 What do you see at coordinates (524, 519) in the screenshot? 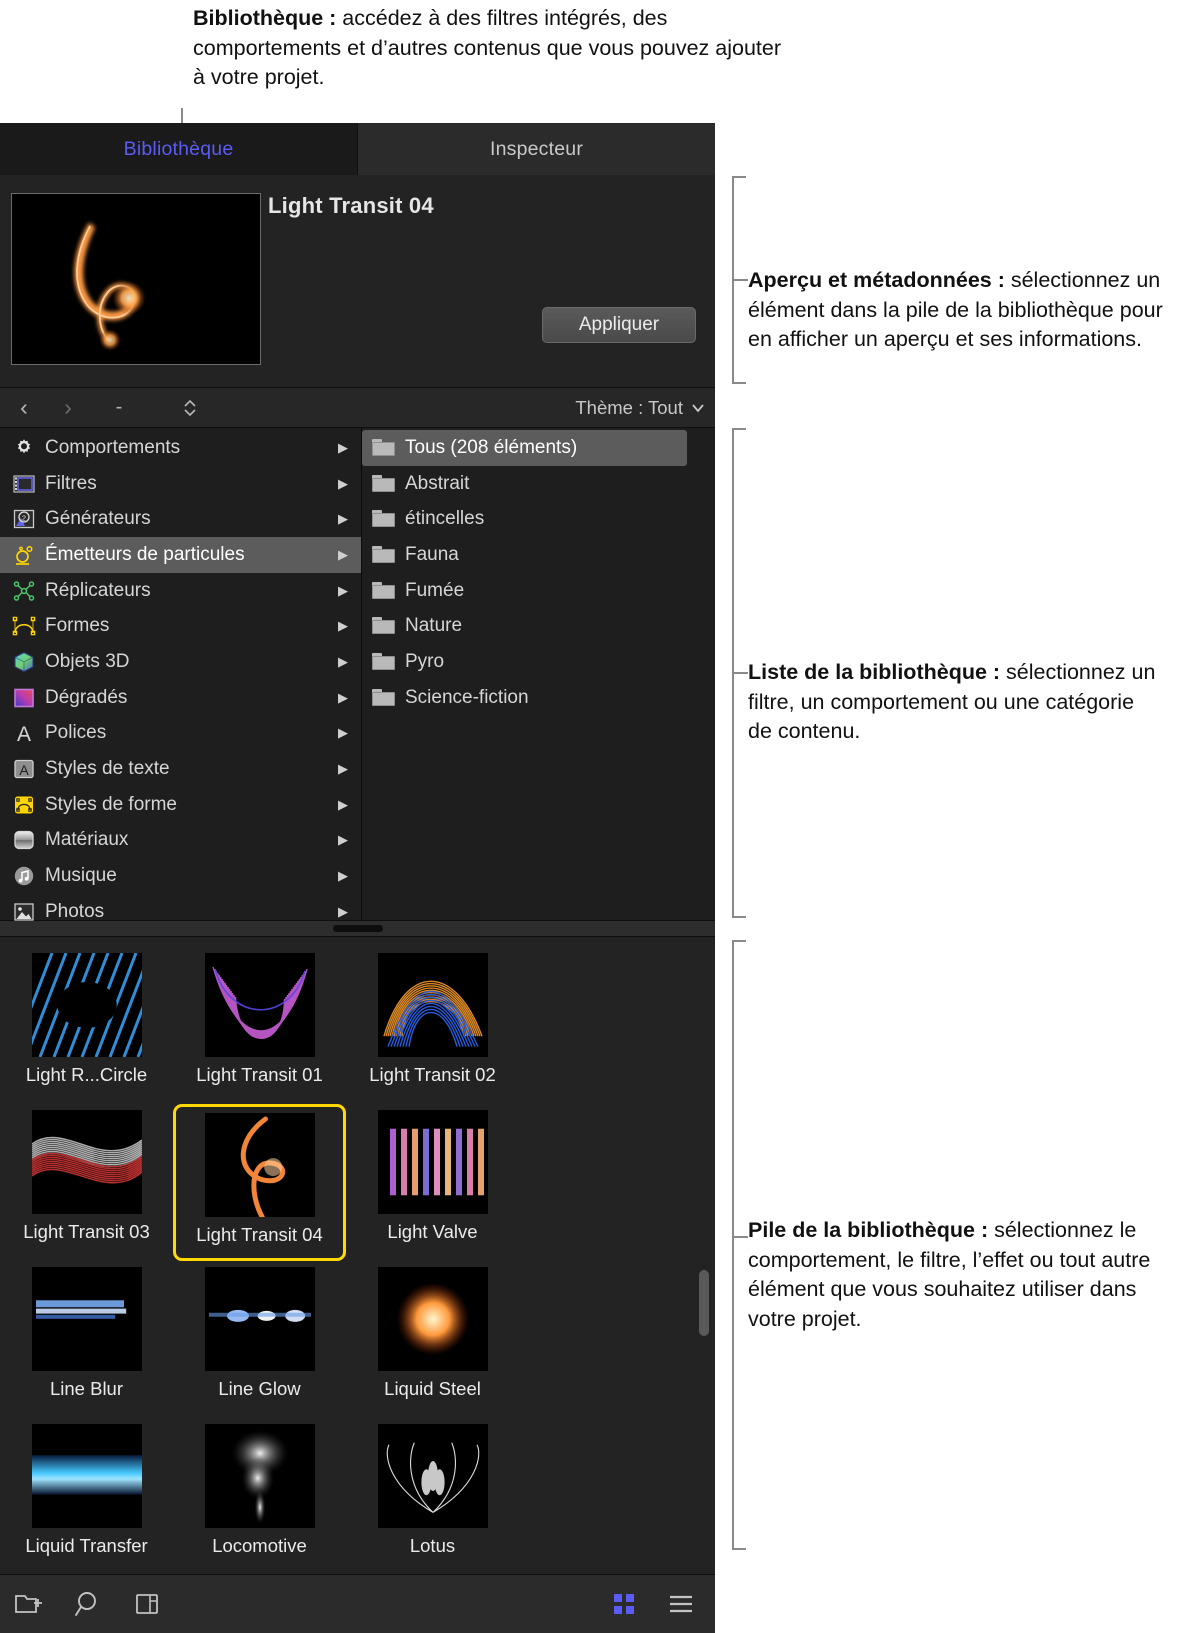
I see `folder-item-tincelles: étincelles` at bounding box center [524, 519].